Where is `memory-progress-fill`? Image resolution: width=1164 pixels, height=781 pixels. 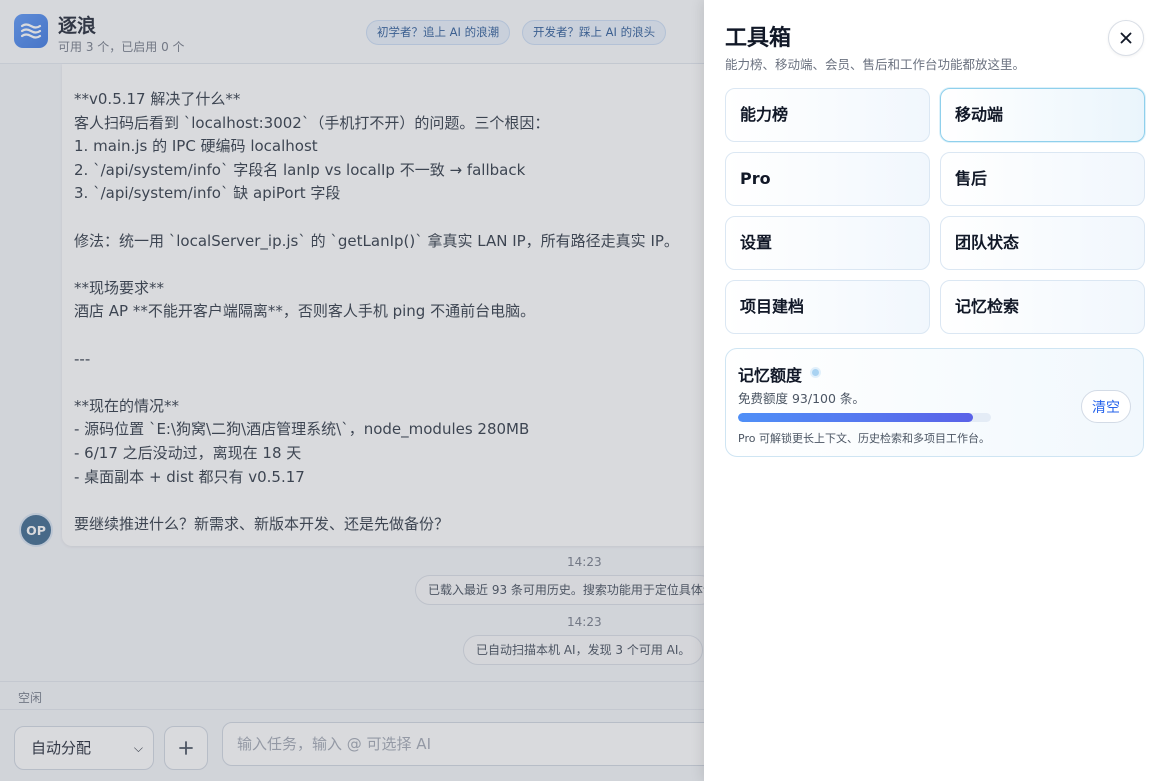
memory-progress-fill is located at coordinates (856, 417).